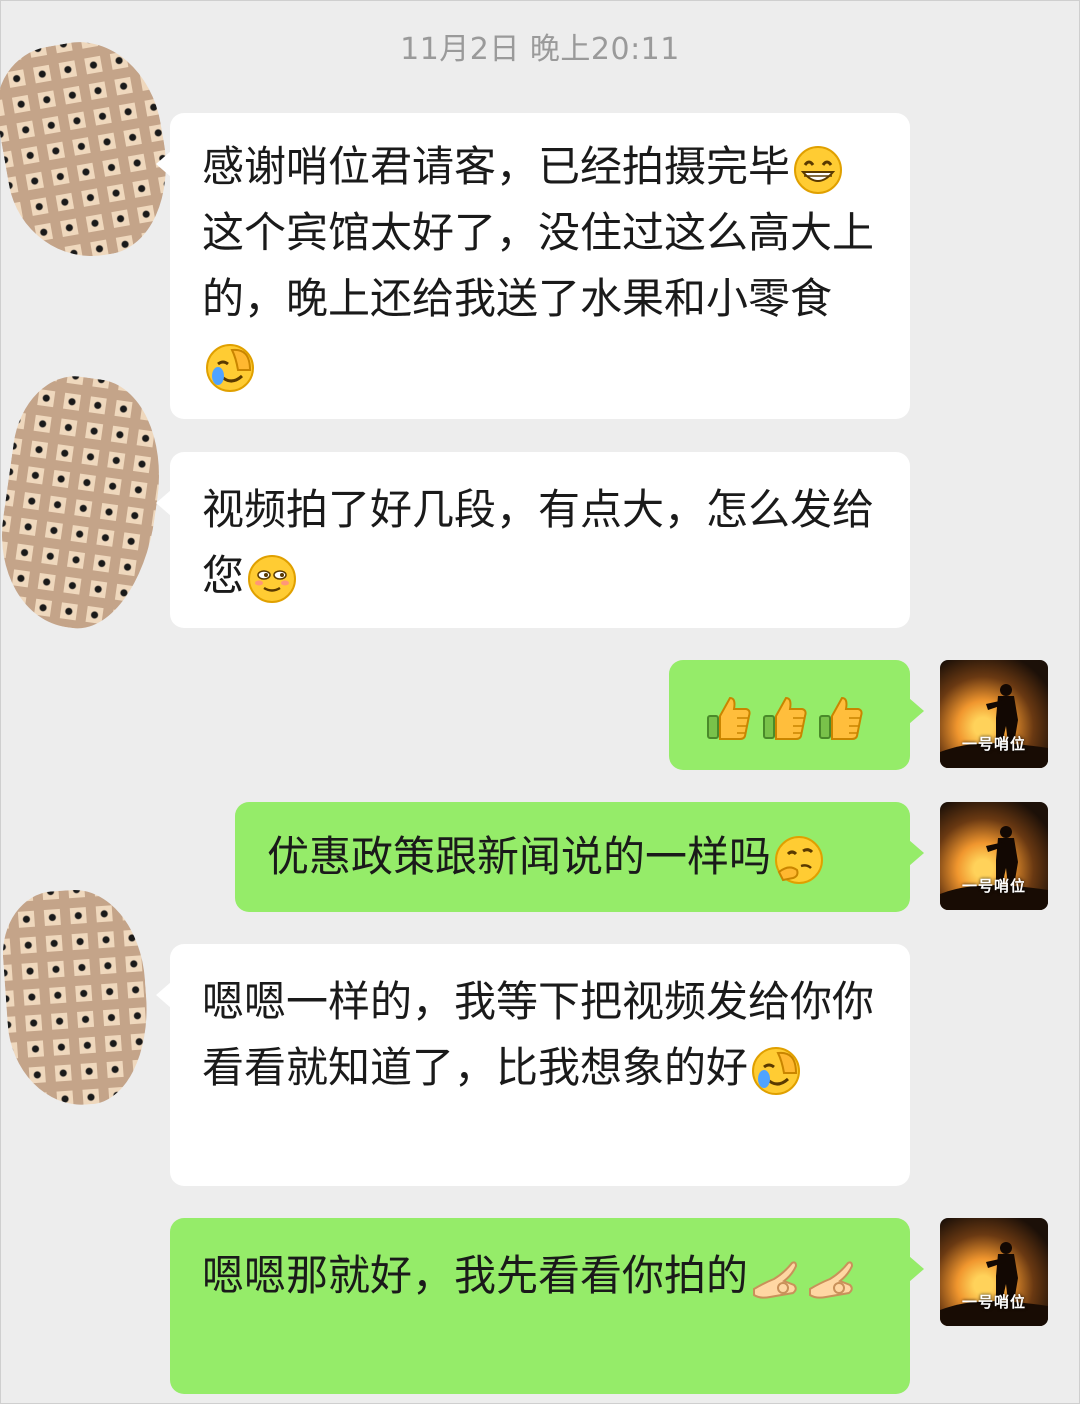 This screenshot has width=1080, height=1404. I want to click on shy-icon, so click(272, 579).